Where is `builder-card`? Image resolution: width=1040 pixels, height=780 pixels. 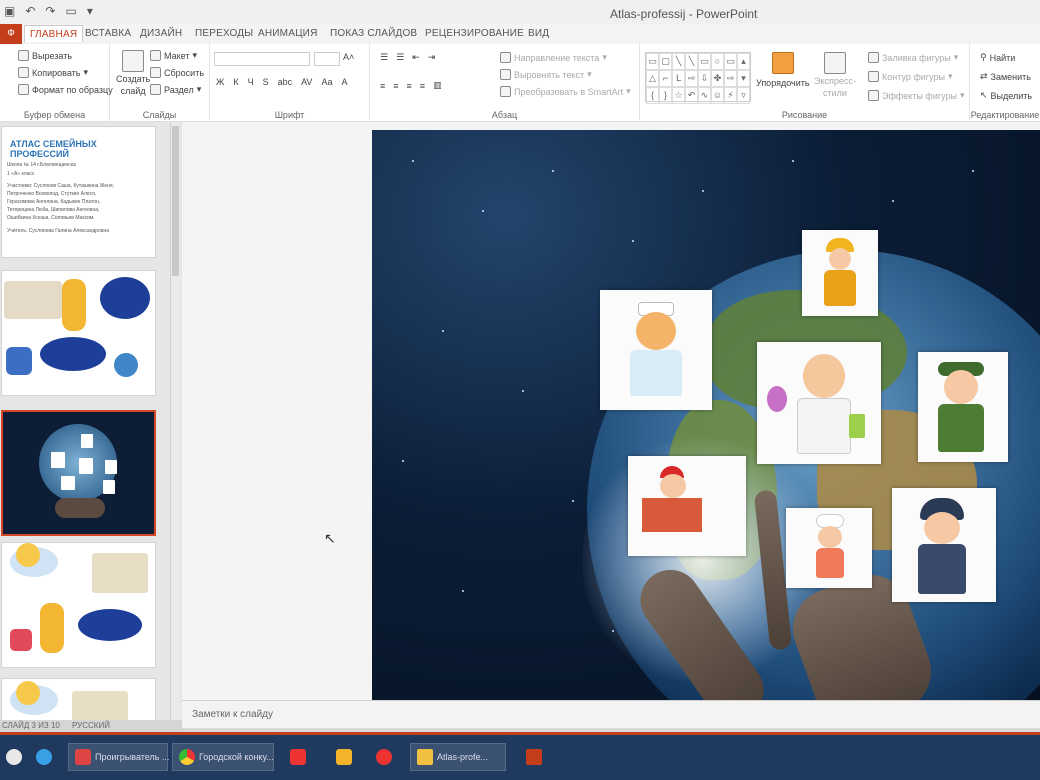 builder-card is located at coordinates (687, 506).